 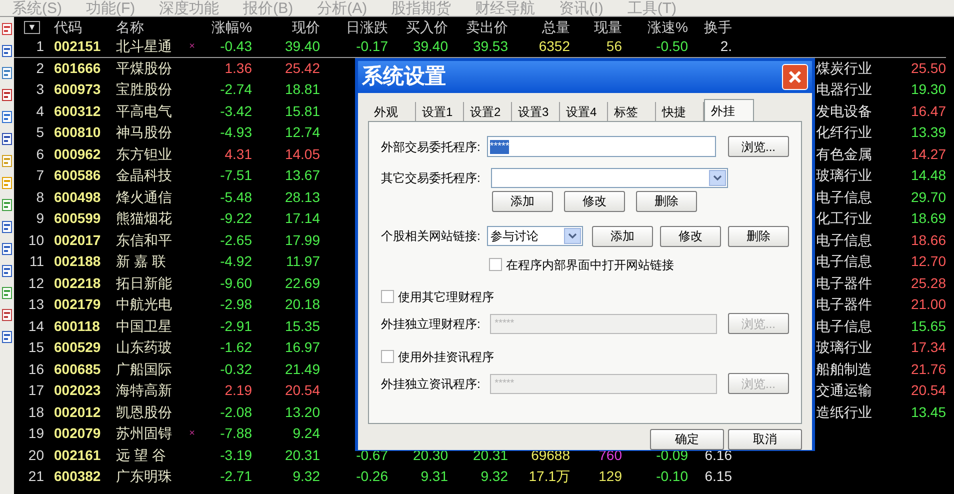 What do you see at coordinates (235, 261) in the screenshot?
I see `change-percent: -4.92` at bounding box center [235, 261].